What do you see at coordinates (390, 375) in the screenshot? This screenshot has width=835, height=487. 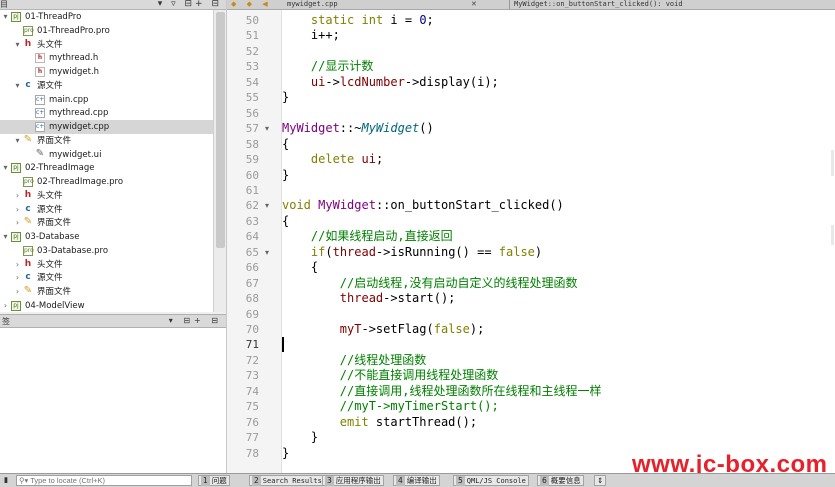 I see `code-line: //不能直接调用线程处理函数` at bounding box center [390, 375].